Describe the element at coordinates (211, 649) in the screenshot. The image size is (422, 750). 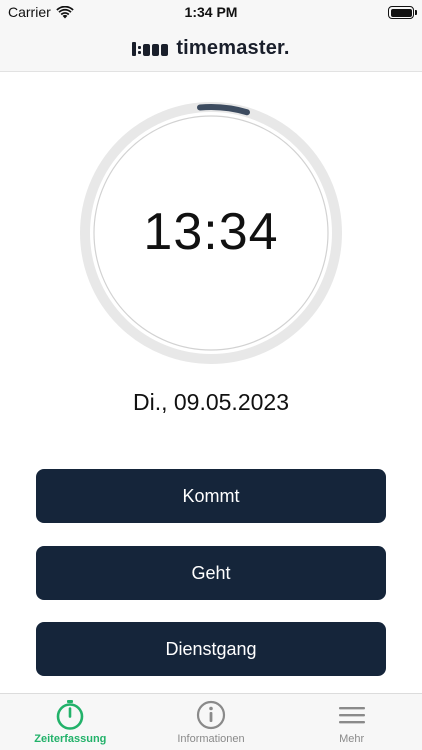
I see `dienstgang-button: Dienstgang` at that location.